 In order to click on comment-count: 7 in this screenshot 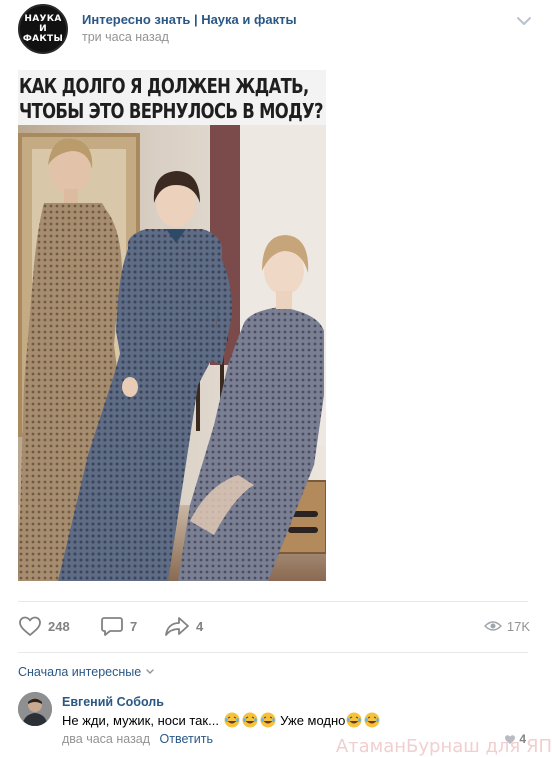, I will do `click(134, 626)`.